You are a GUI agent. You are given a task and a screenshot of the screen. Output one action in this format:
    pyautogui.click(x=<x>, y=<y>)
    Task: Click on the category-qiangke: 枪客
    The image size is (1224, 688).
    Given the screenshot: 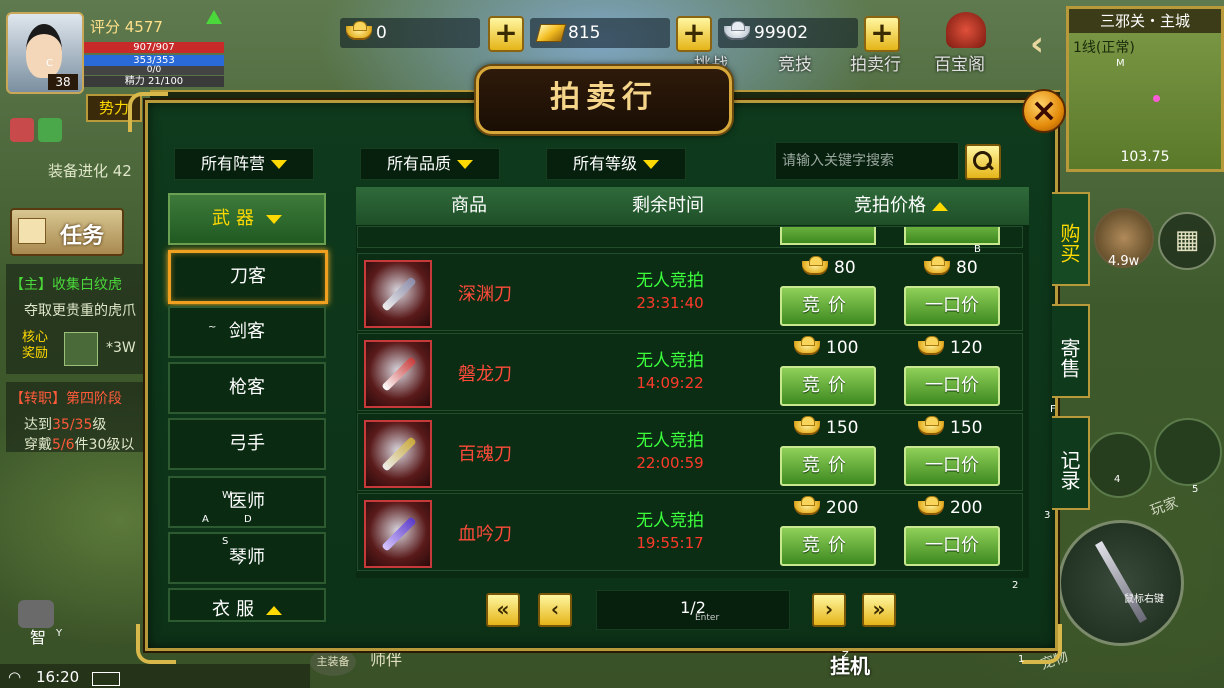 What is the action you would take?
    pyautogui.click(x=247, y=388)
    